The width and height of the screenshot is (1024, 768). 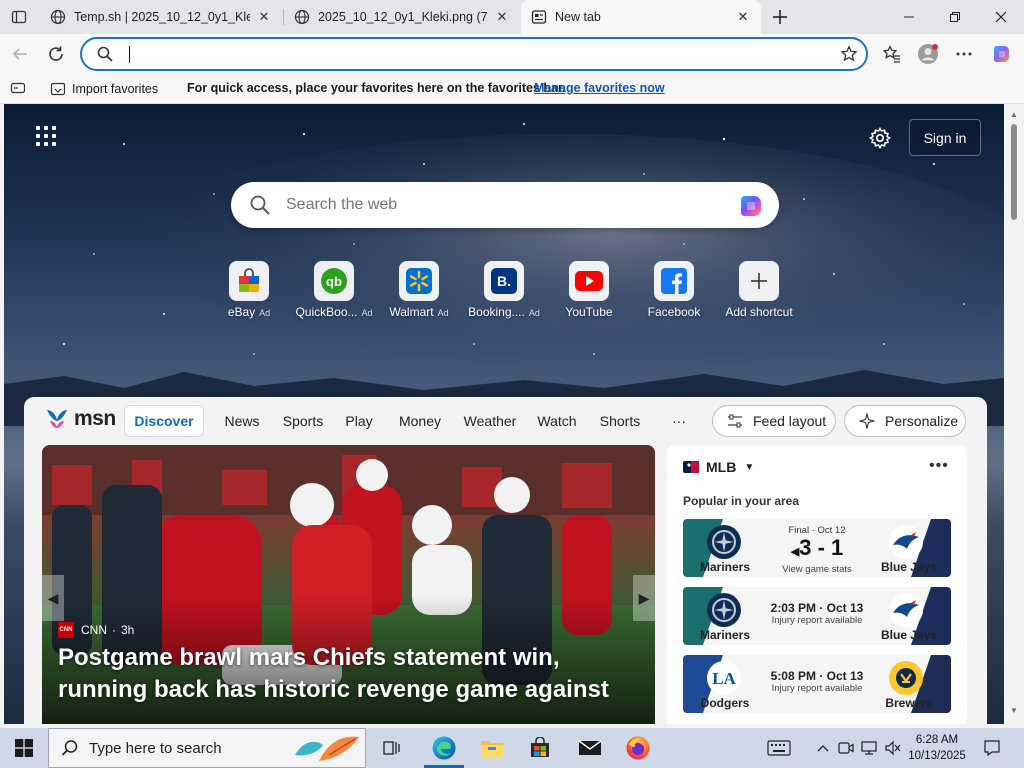 I want to click on ebay-icon, so click(x=249, y=281).